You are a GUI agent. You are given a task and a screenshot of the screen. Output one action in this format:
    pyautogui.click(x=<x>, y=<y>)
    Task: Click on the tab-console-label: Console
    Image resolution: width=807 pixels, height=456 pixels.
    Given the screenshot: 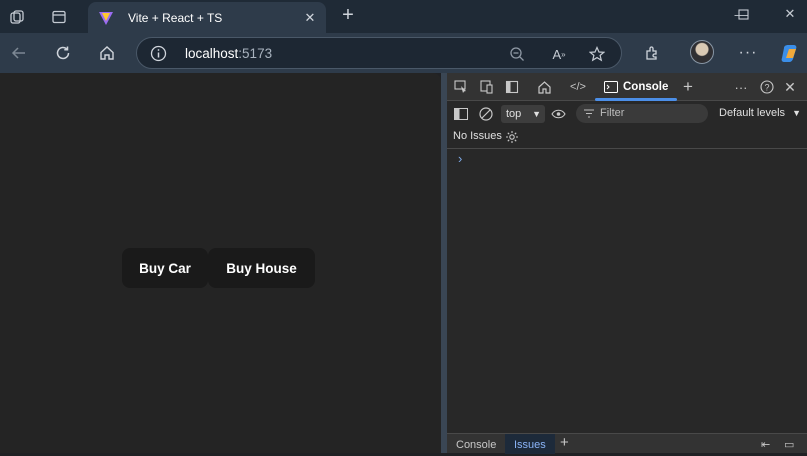 What is the action you would take?
    pyautogui.click(x=646, y=87)
    